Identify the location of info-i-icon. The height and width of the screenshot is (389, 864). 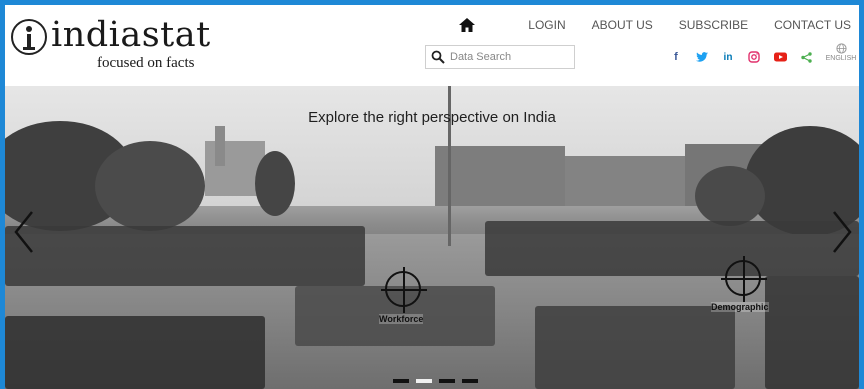
(29, 37).